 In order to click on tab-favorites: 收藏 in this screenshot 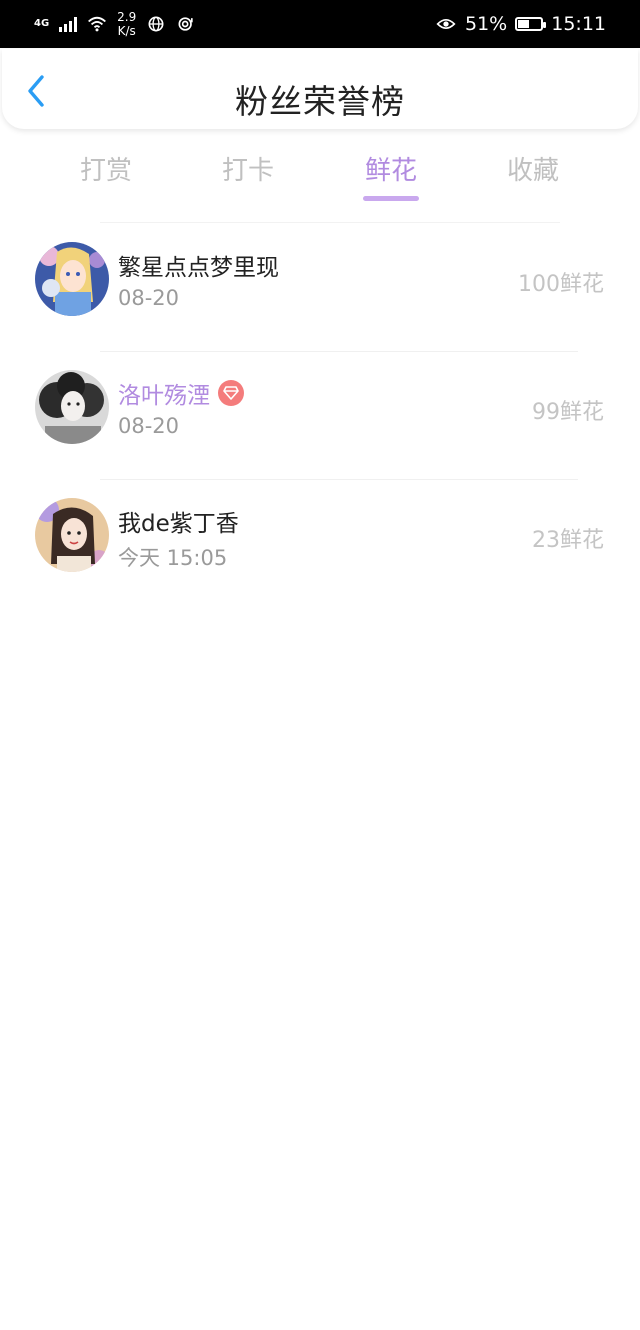, I will do `click(533, 176)`.